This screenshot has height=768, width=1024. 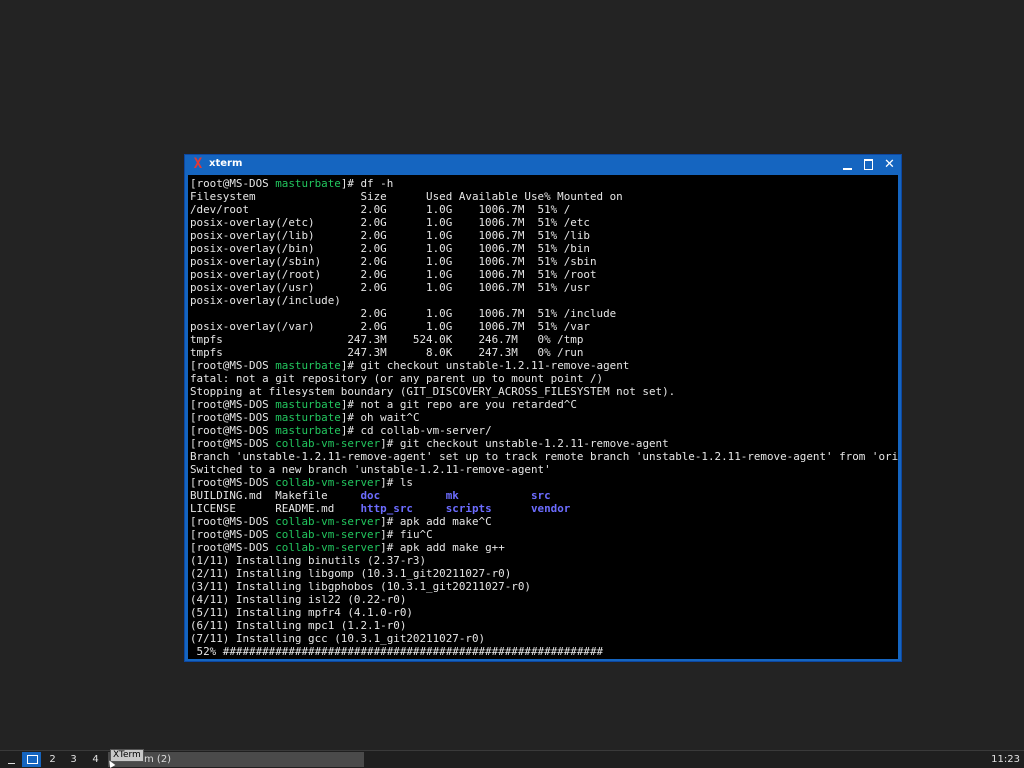 What do you see at coordinates (442, 547) in the screenshot?
I see `terminal-text: ]# apk add make g++` at bounding box center [442, 547].